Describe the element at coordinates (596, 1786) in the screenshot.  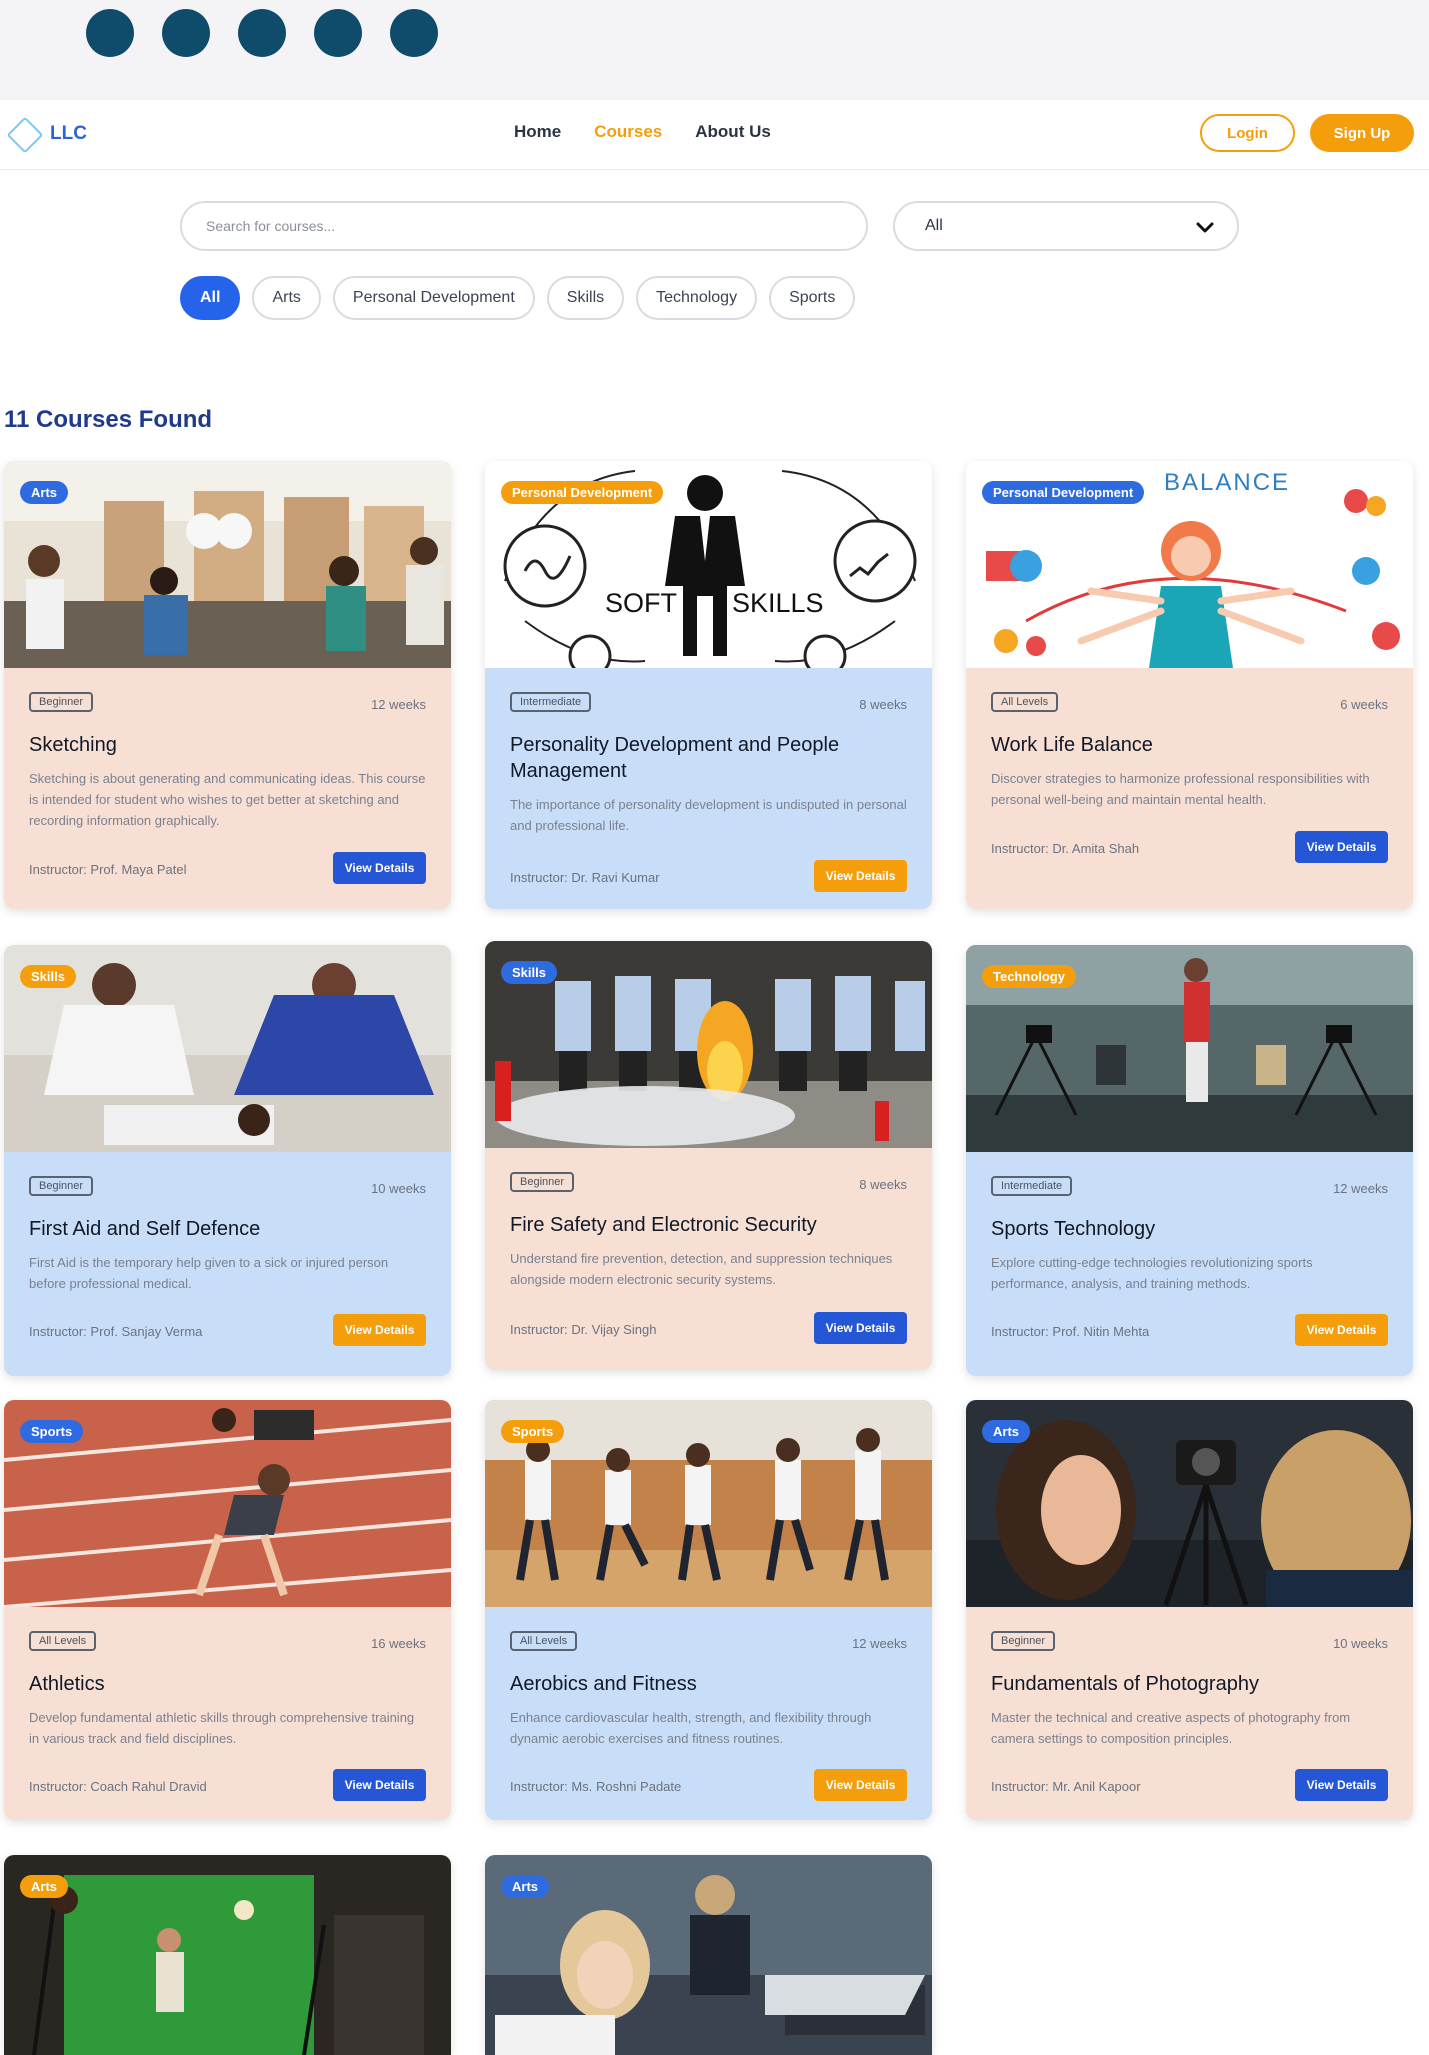
I see `course-instructor: Instructor: Ms. Roshni Padate` at that location.